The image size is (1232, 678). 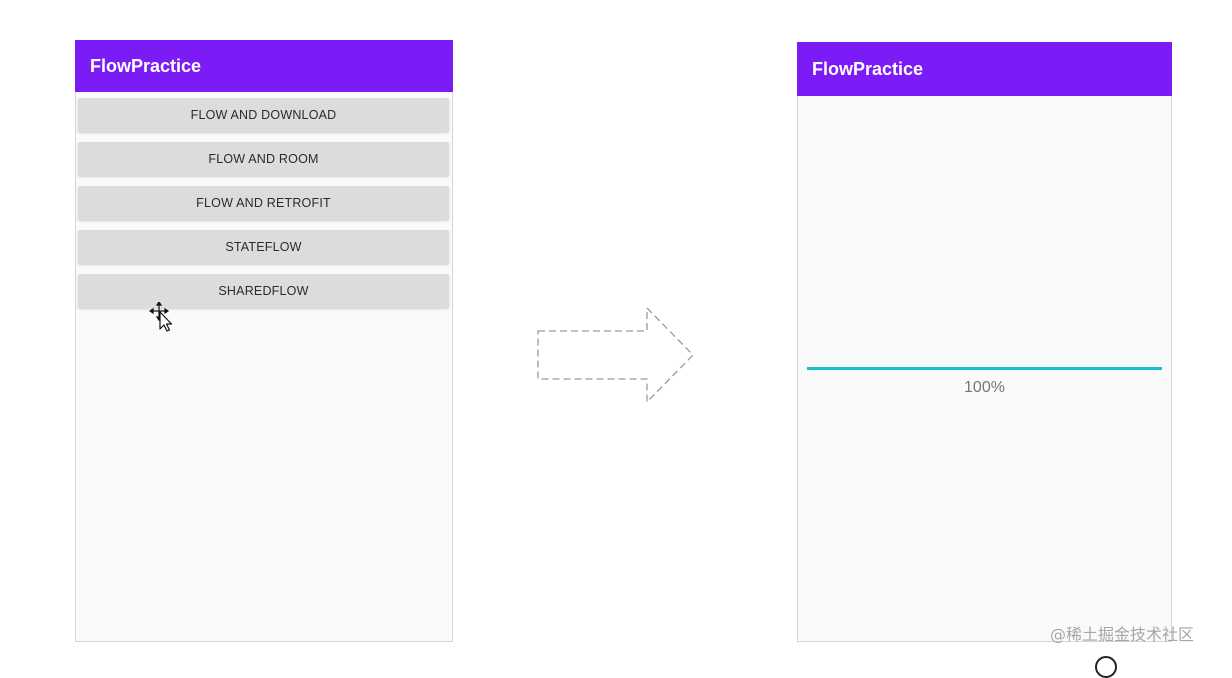 What do you see at coordinates (1122, 634) in the screenshot?
I see `watermark-text: @稀土掘金技术社区` at bounding box center [1122, 634].